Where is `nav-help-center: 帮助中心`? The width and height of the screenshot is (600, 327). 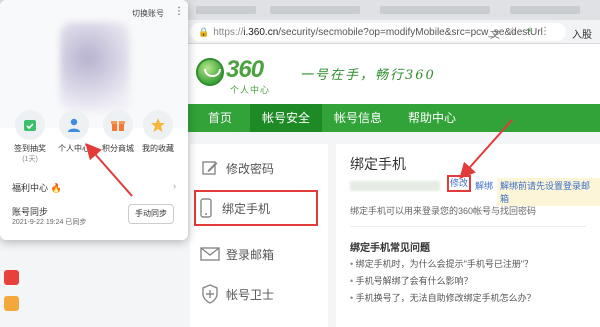 nav-help-center: 帮助中心 is located at coordinates (432, 118).